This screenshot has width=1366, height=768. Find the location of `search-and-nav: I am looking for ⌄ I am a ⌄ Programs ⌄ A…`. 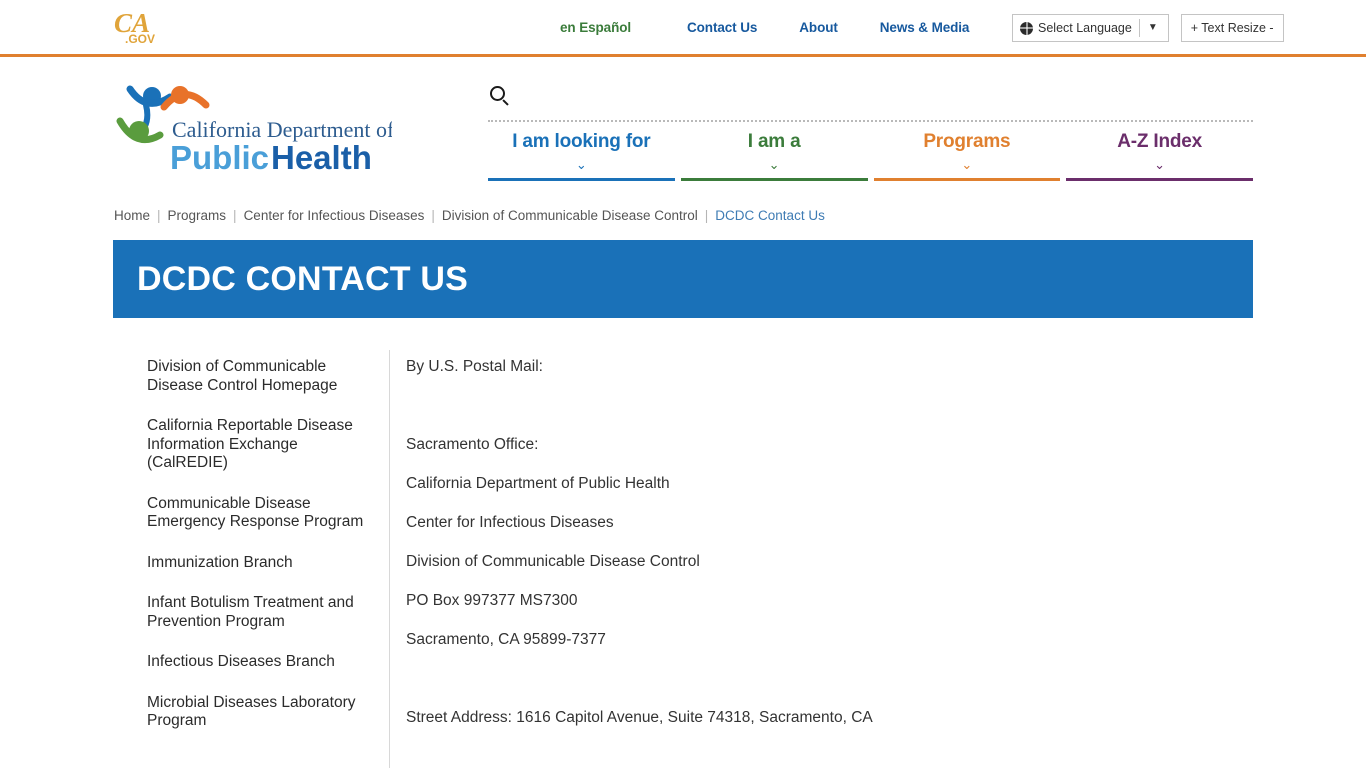

search-and-nav: I am looking for ⌄ I am a ⌄ Programs ⌄ A… is located at coordinates (870, 132).